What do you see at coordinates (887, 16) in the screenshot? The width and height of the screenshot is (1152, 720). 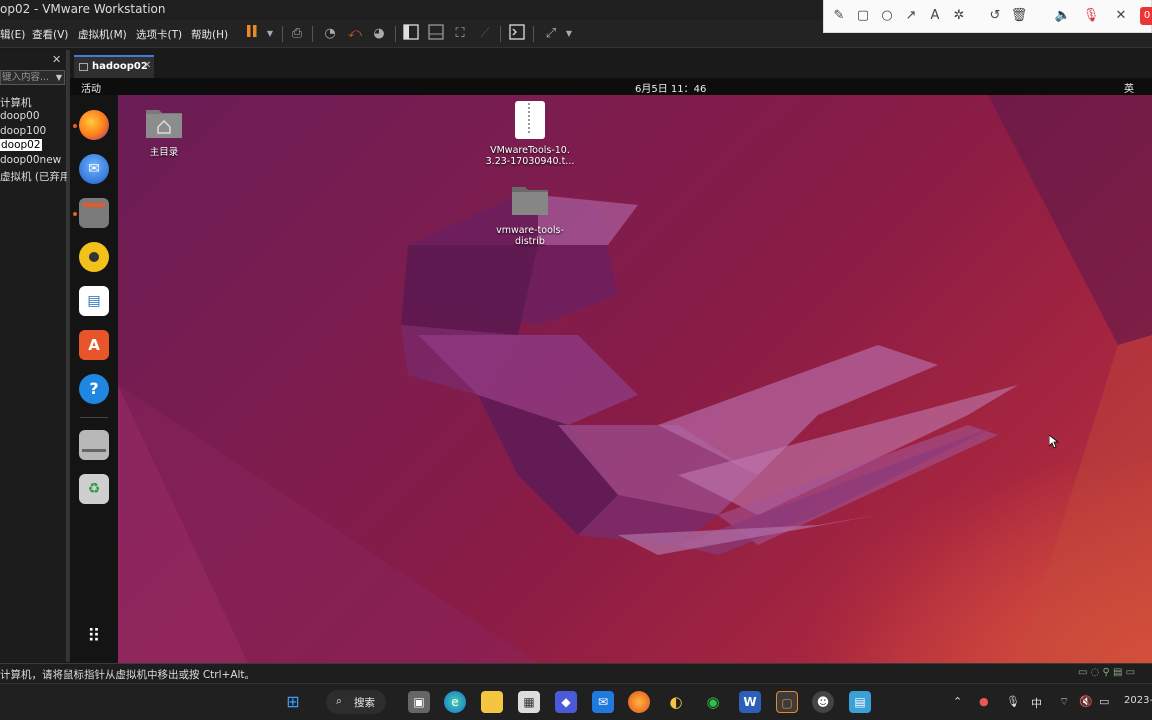 I see `circle-icon: ○` at bounding box center [887, 16].